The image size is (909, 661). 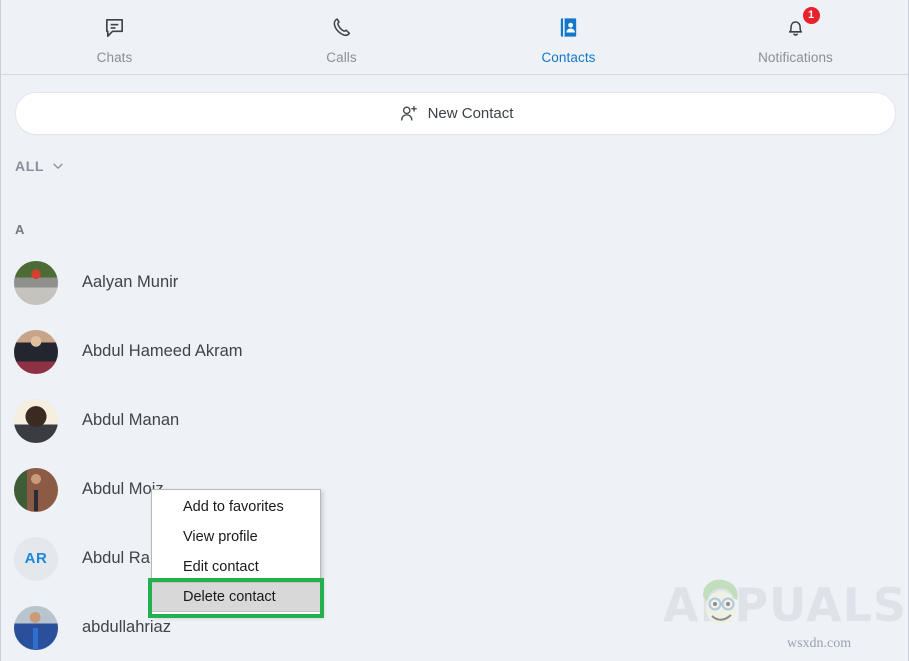 I want to click on nav-tab-notifications: 1 Notifications, so click(x=795, y=37).